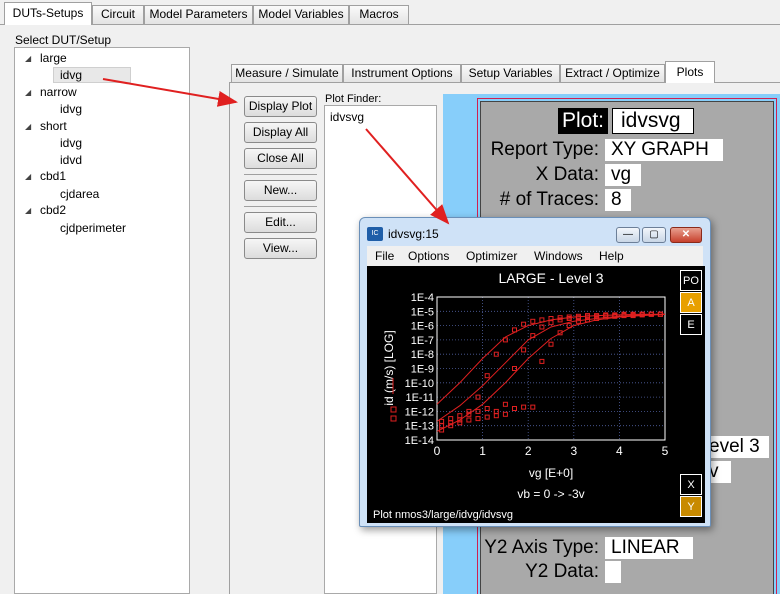  Describe the element at coordinates (690, 72) in the screenshot. I see `tab-plots: Plots` at that location.